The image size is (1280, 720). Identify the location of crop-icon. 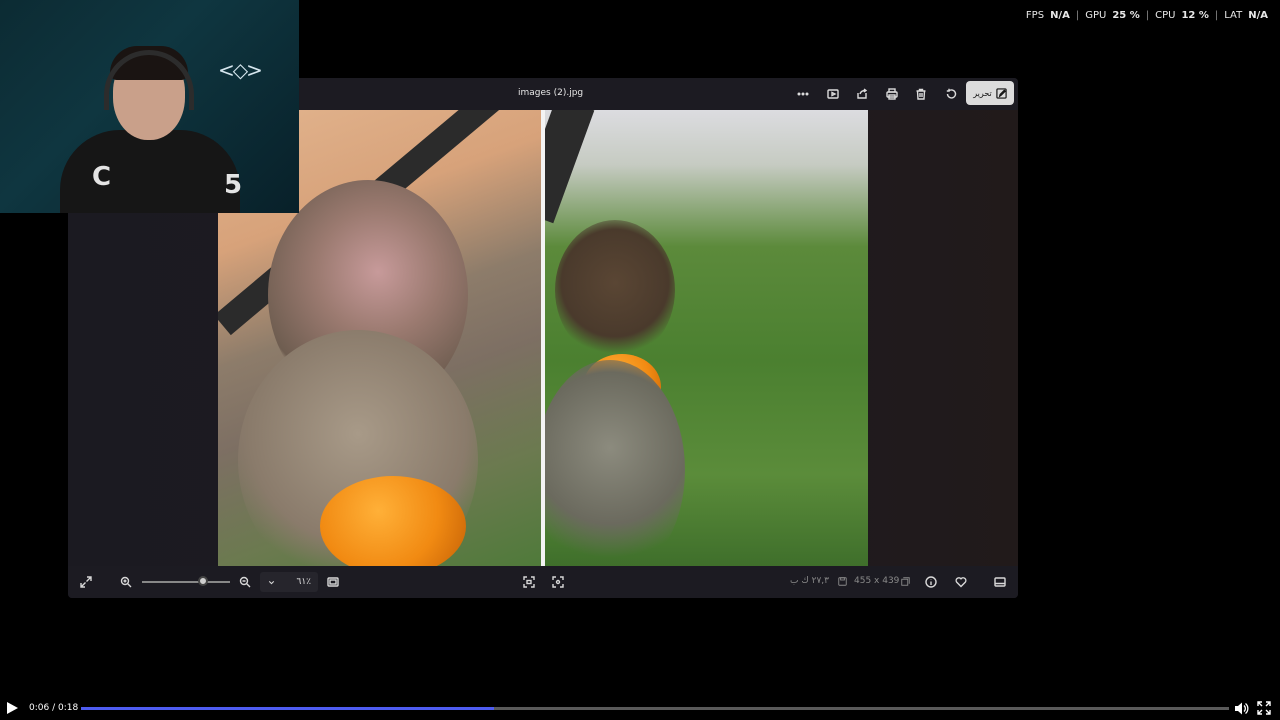
(558, 582).